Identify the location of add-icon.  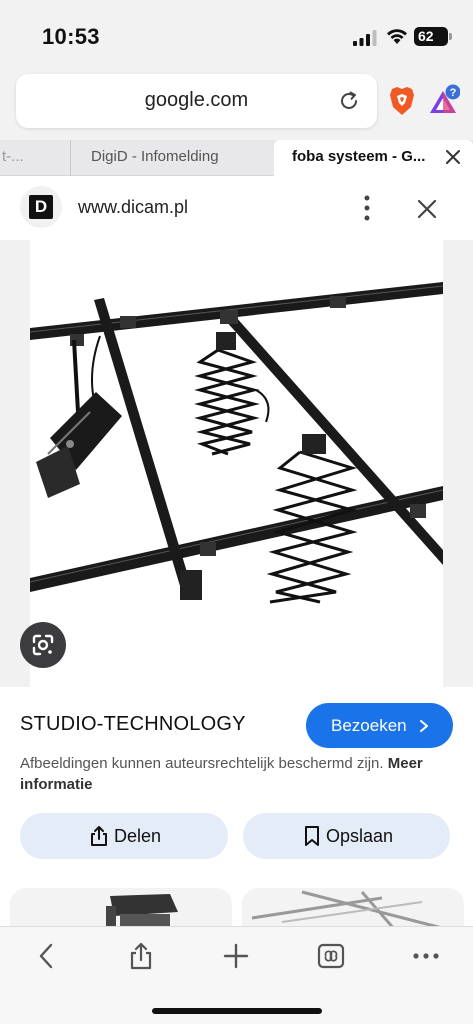
(236, 956).